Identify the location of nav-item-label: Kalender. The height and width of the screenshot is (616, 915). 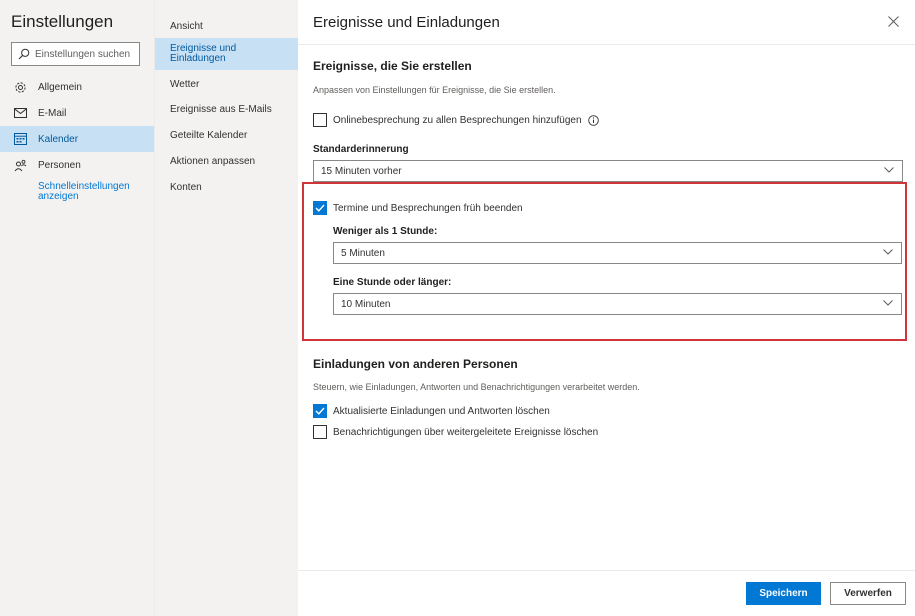
(58, 139).